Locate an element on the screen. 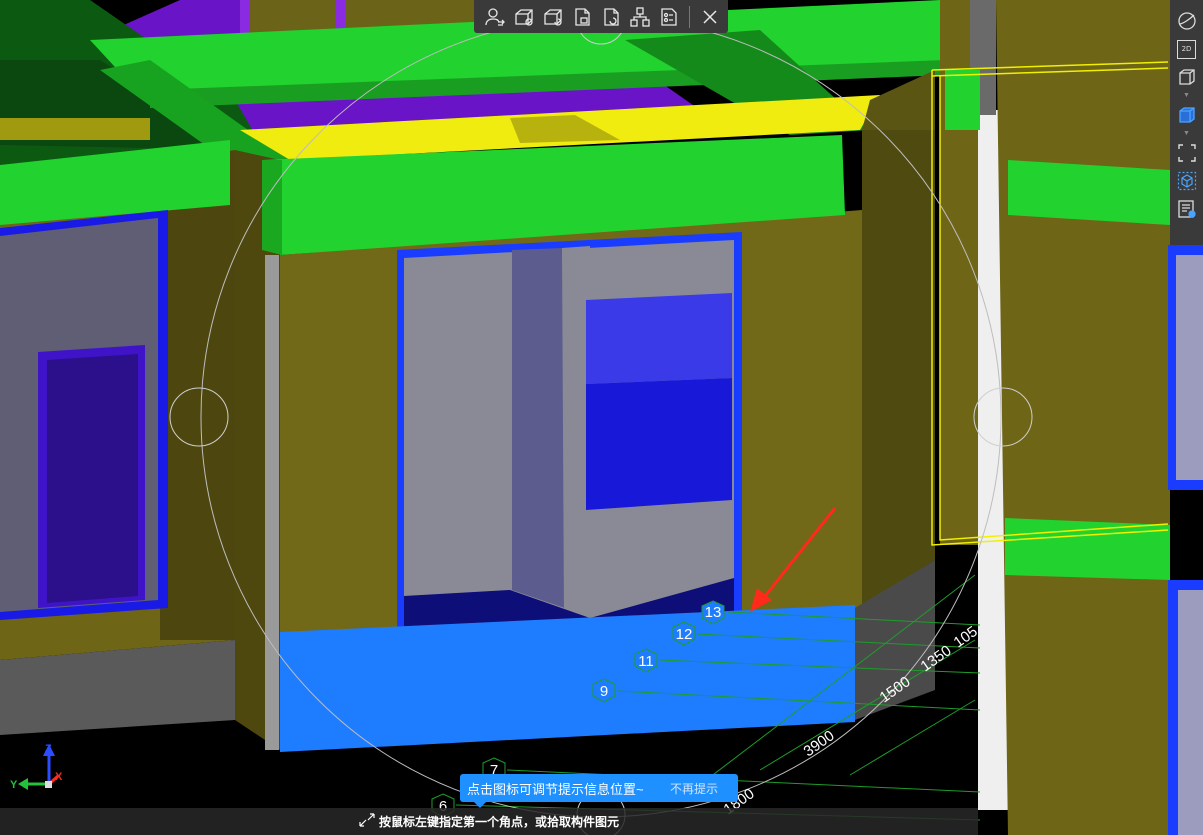 The image size is (1203, 835). left-inner-window-glass is located at coordinates (92, 478).